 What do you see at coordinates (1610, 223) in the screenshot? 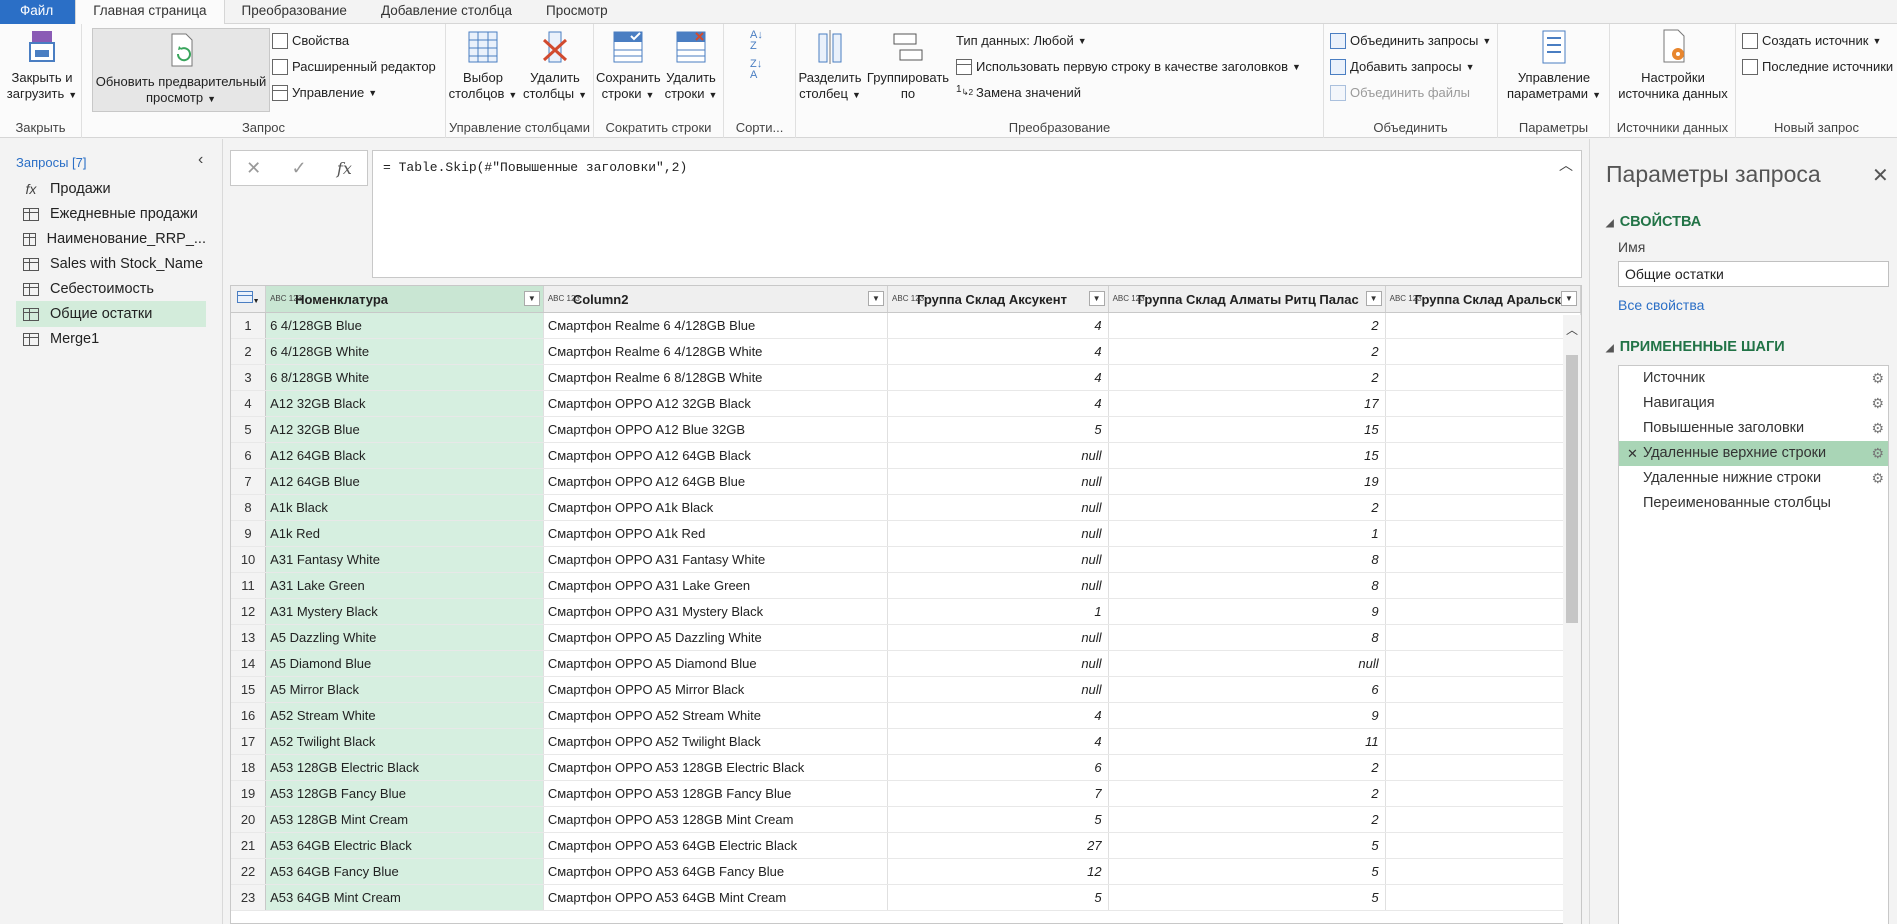
I see `collapse-triangle-icon: ◢` at bounding box center [1610, 223].